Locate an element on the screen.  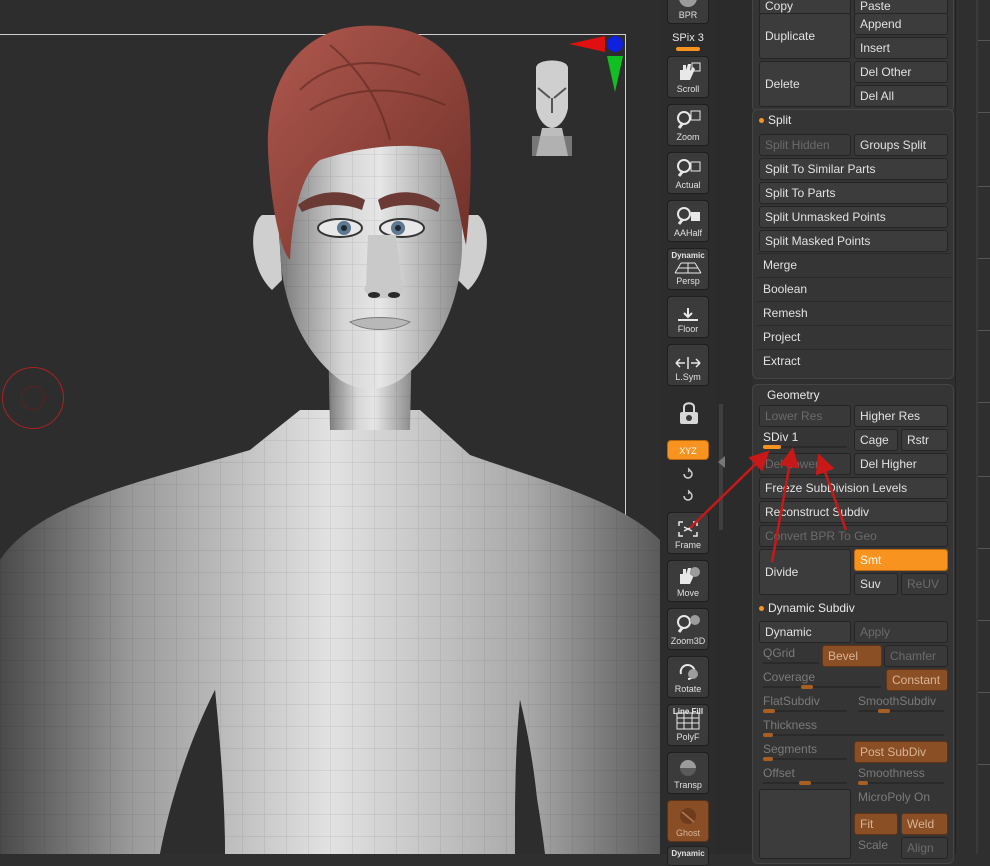
smoothsubdiv-slider: SmoothSubdiv is located at coordinates (901, 704).